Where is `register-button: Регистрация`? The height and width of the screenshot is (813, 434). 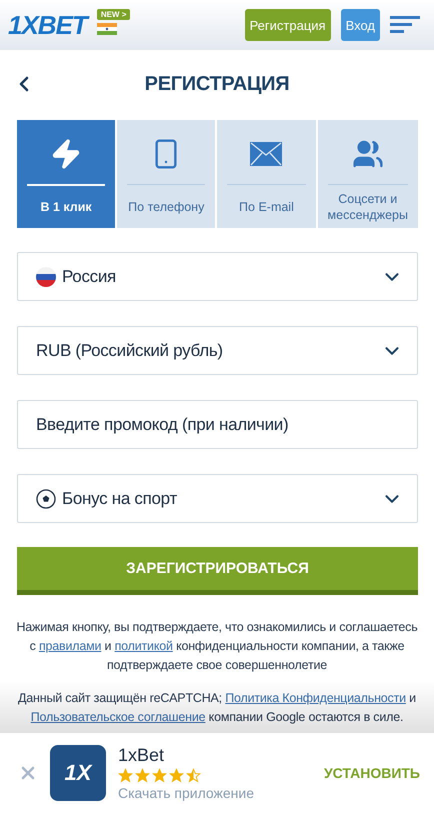
register-button: Регистрация is located at coordinates (287, 25).